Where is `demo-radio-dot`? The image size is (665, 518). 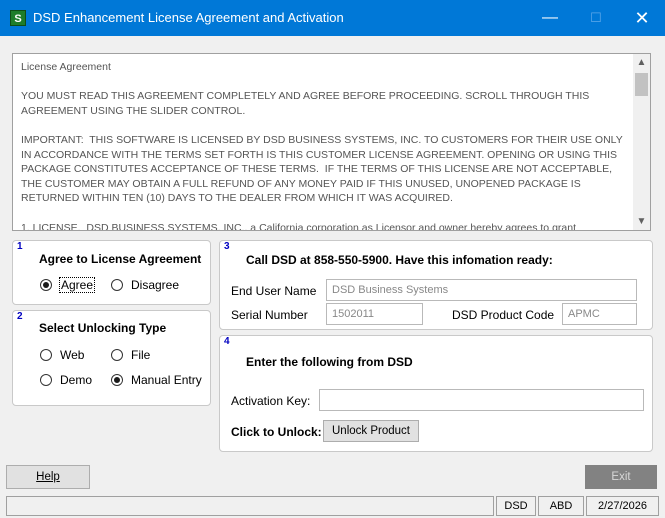 demo-radio-dot is located at coordinates (46, 380).